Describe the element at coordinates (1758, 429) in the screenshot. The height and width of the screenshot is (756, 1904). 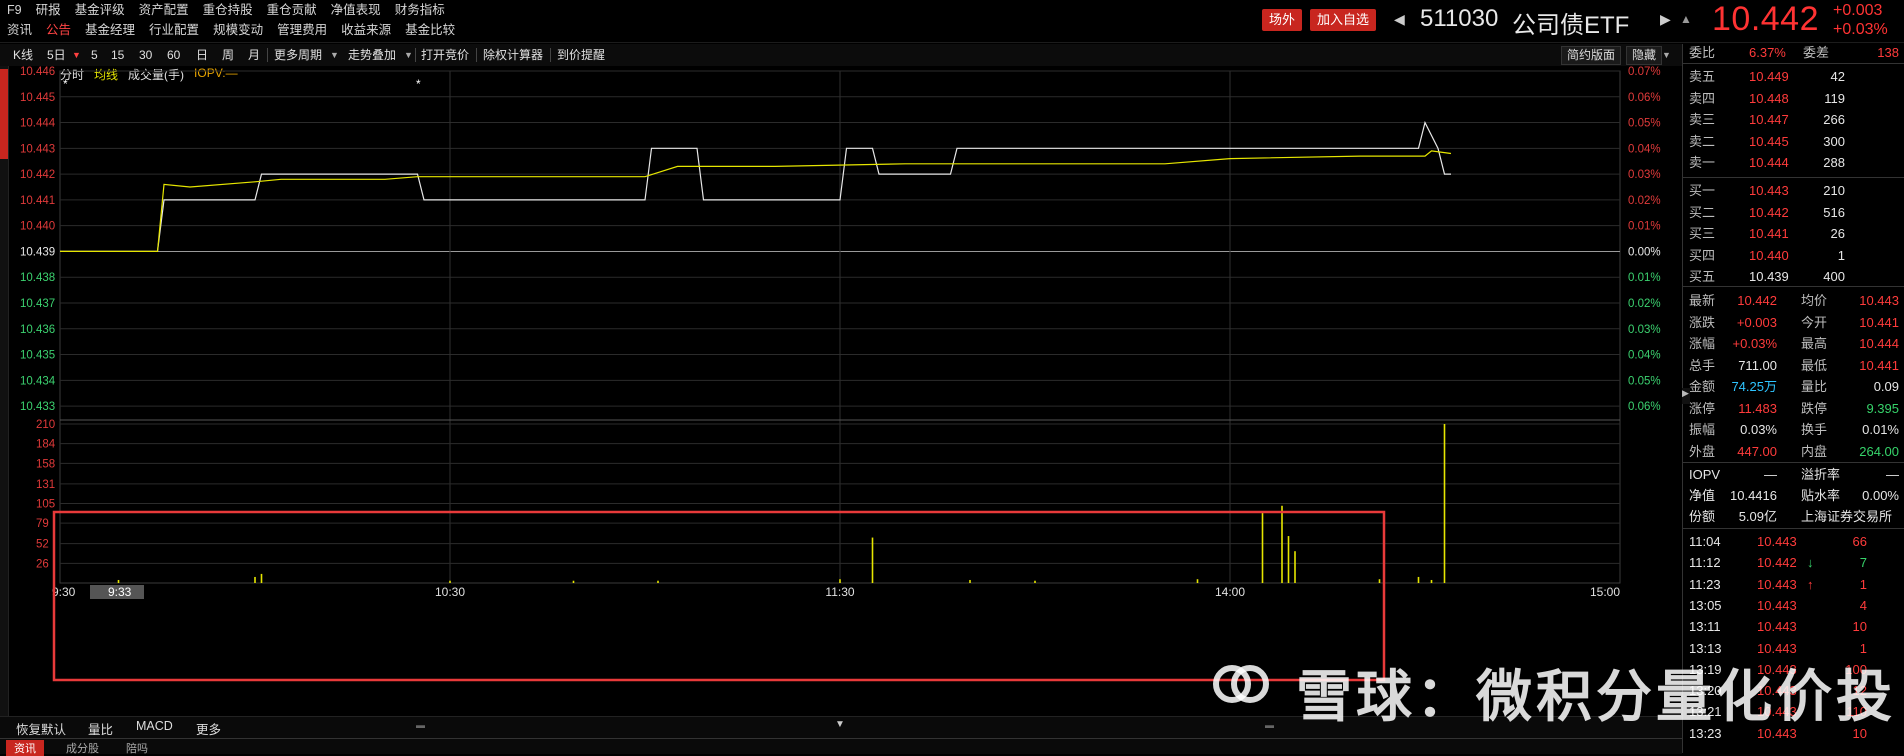
I see `stat-value: 0.03%` at that location.